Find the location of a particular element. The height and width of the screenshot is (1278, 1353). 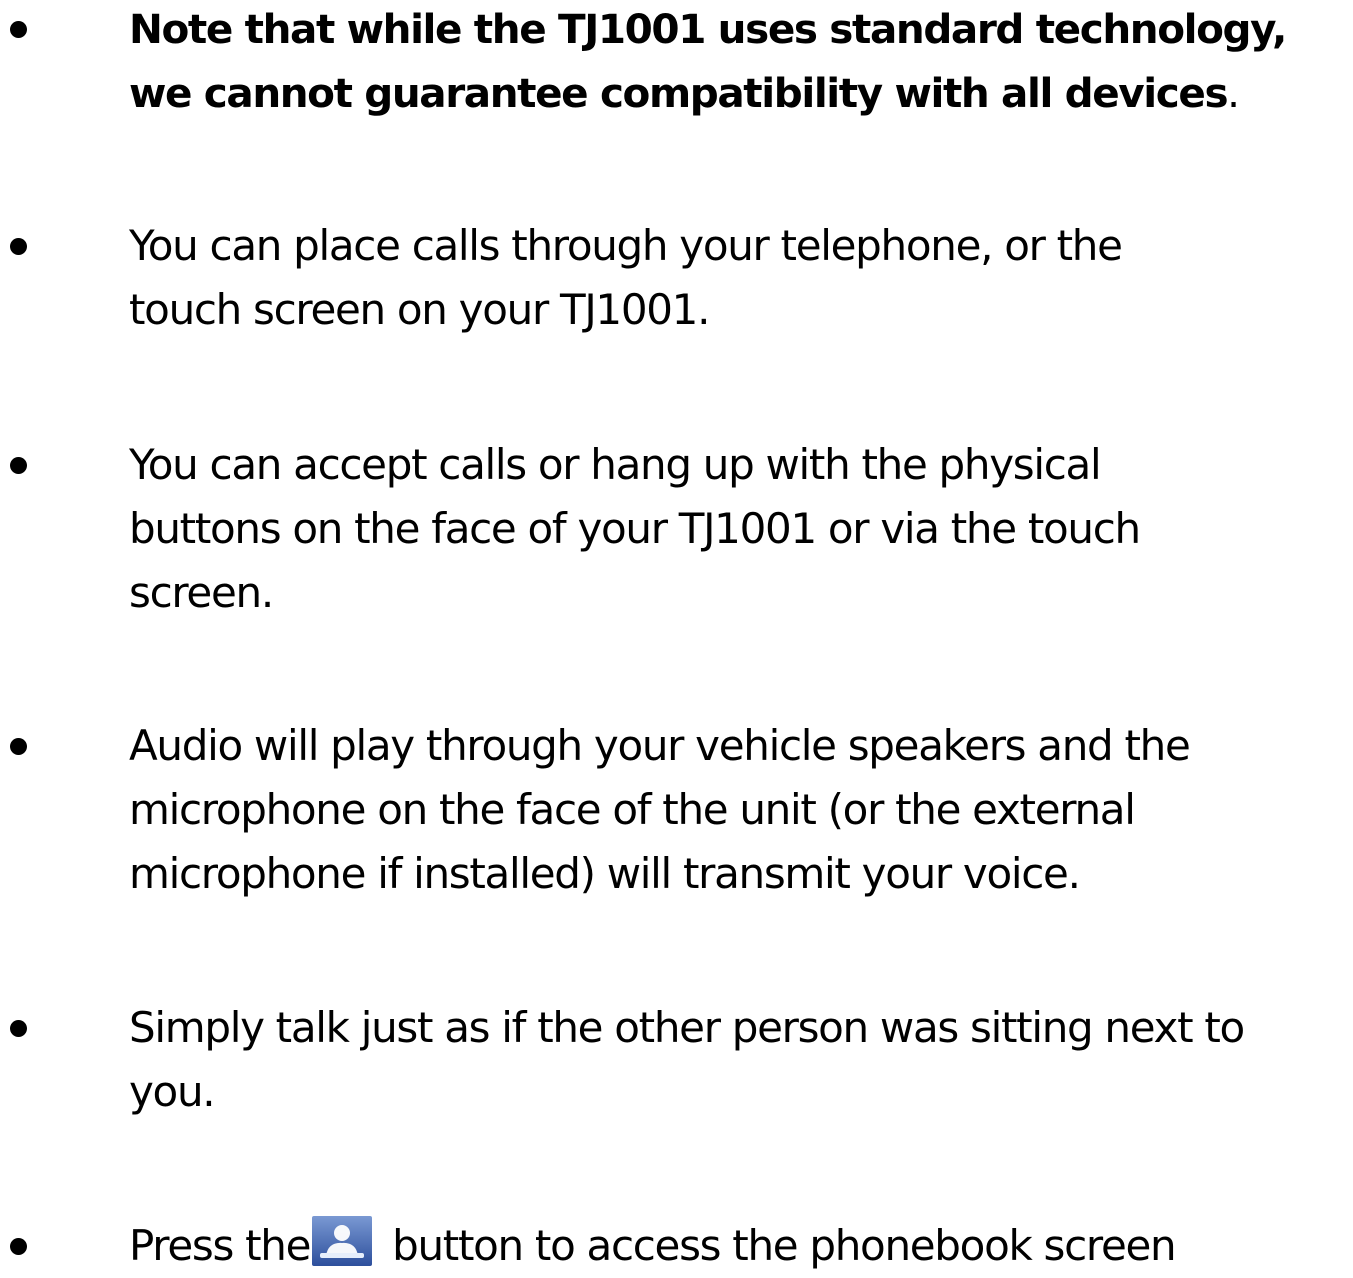

text-line: touch screen on your TJ1001. is located at coordinates (419, 309).